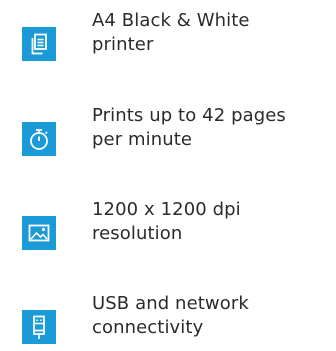  Describe the element at coordinates (148, 327) in the screenshot. I see `feature-line-2: connectivity` at that location.